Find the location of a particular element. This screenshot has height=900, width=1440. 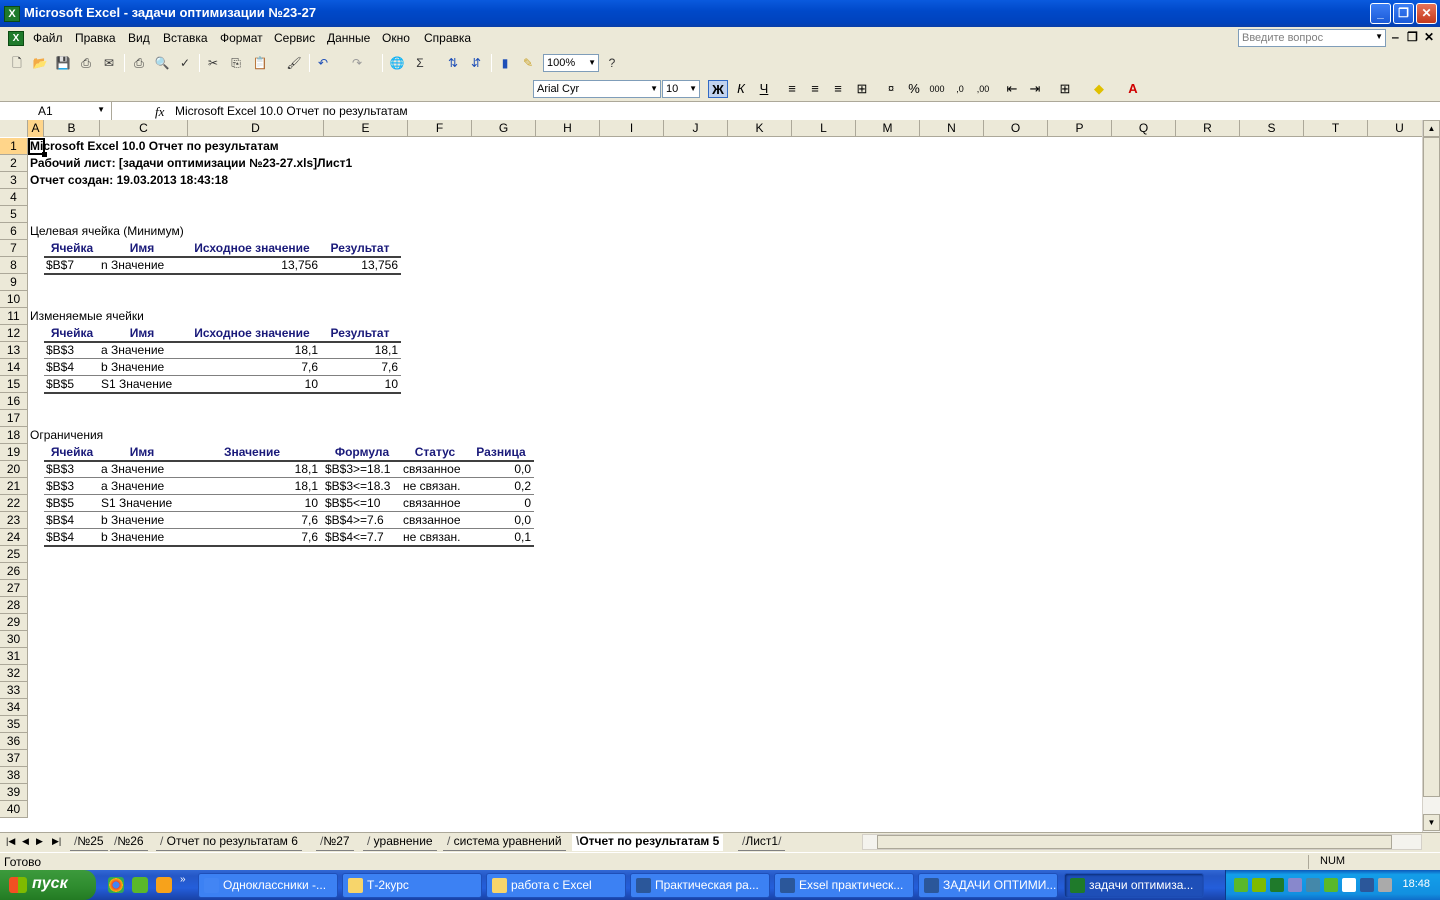

column-header: K is located at coordinates (760, 128).